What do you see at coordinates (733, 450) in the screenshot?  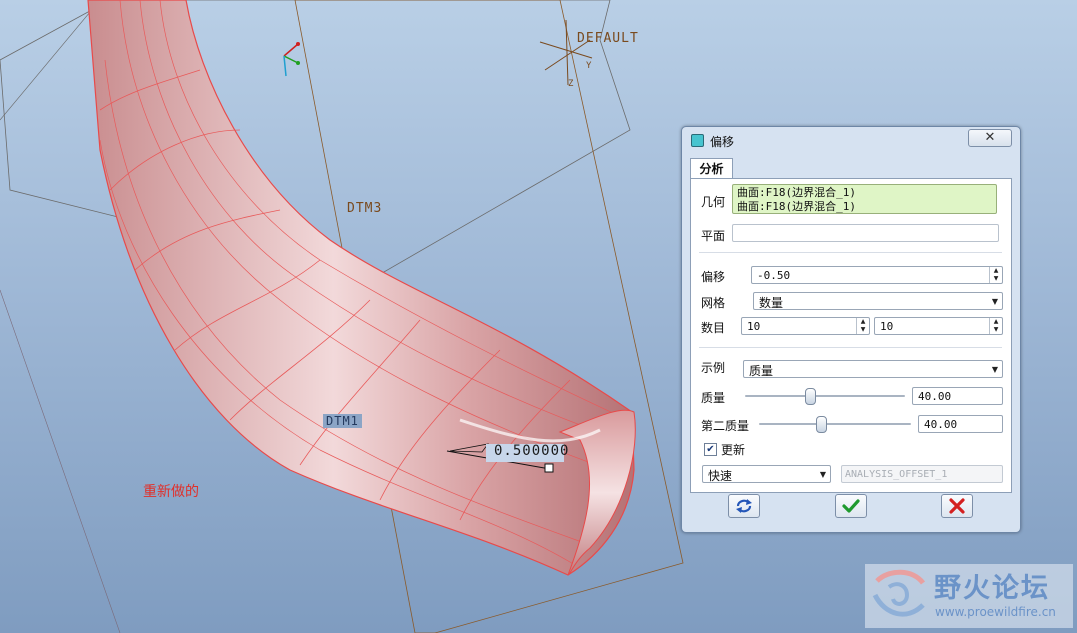 I see `update-label: 更新` at bounding box center [733, 450].